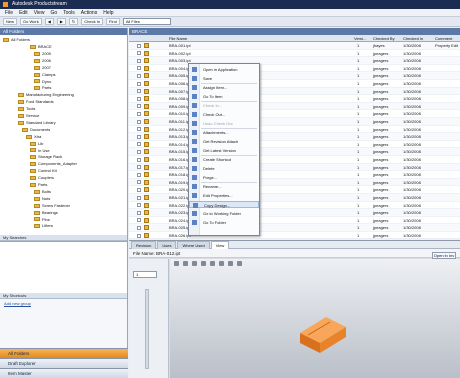 The height and width of the screenshot is (378, 460). I want to click on context-menu-item: Delete, so click(224, 168).